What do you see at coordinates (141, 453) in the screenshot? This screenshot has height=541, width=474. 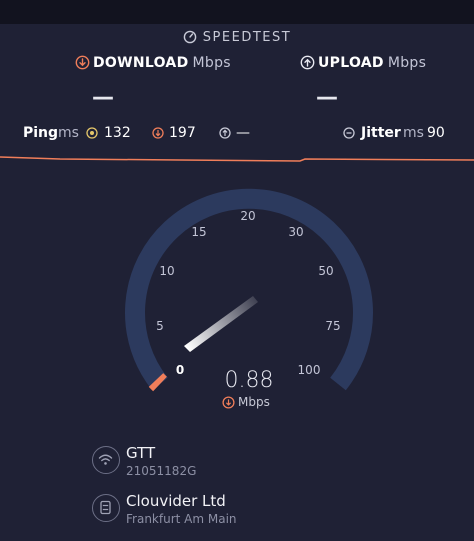 I see `isp-name: GTT` at bounding box center [141, 453].